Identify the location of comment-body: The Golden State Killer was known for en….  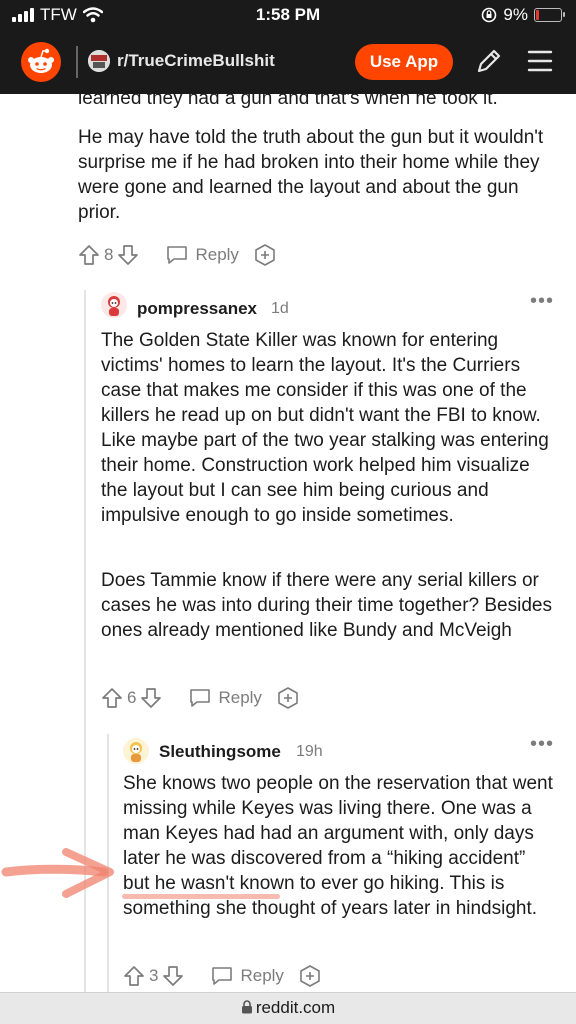
(325, 428).